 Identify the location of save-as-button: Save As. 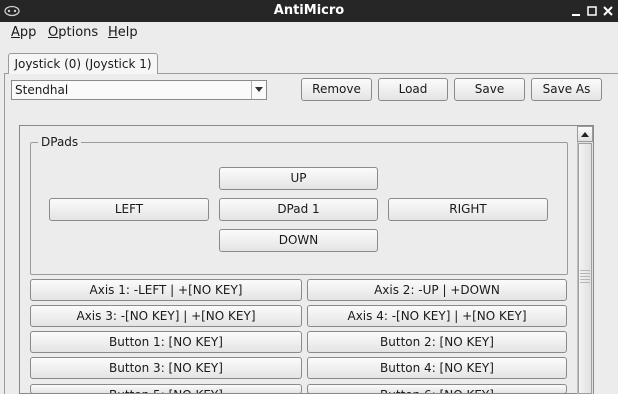
(566, 89).